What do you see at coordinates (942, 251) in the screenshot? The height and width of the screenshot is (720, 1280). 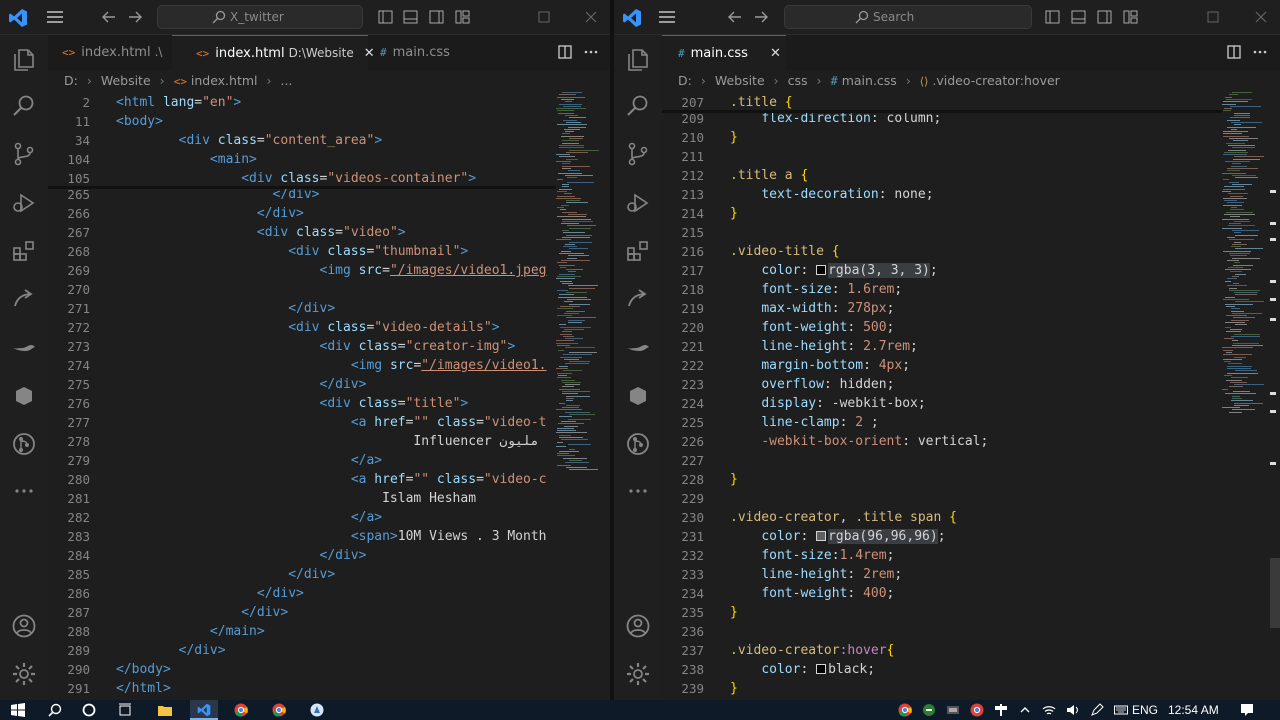 I see `code-line: 216 .video-title {` at bounding box center [942, 251].